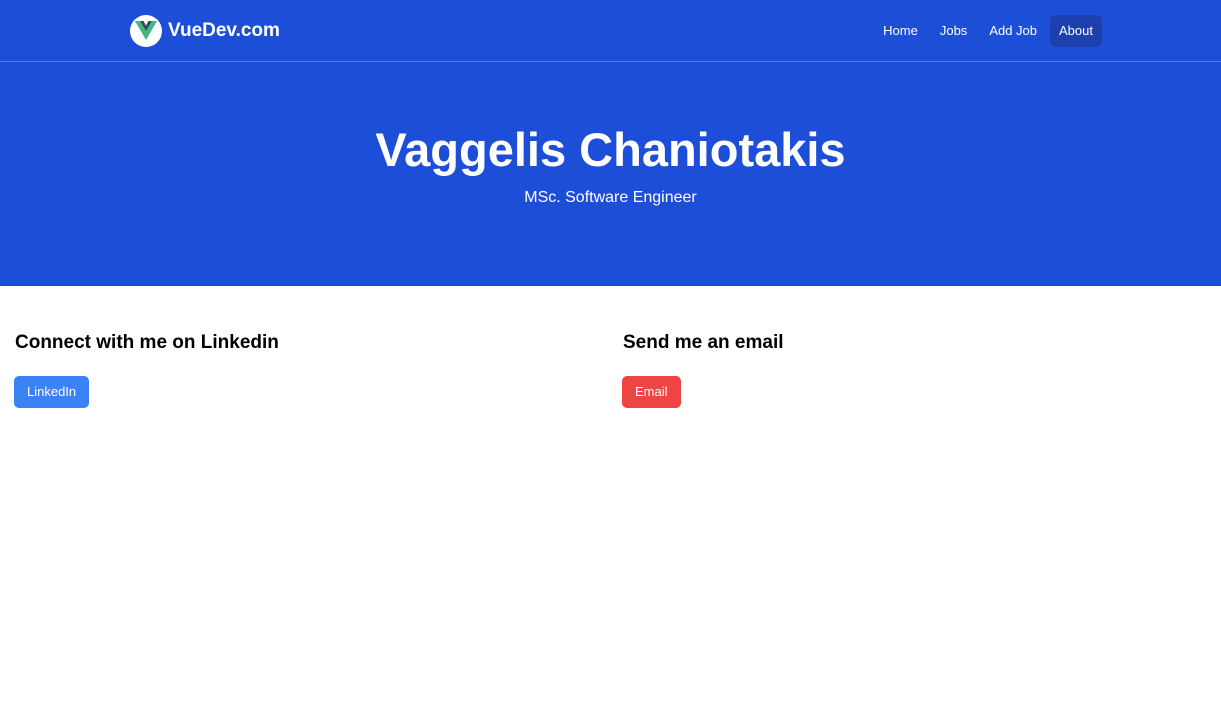 Image resolution: width=1221 pixels, height=708 pixels. I want to click on linkedin-button: LinkedIn, so click(52, 392).